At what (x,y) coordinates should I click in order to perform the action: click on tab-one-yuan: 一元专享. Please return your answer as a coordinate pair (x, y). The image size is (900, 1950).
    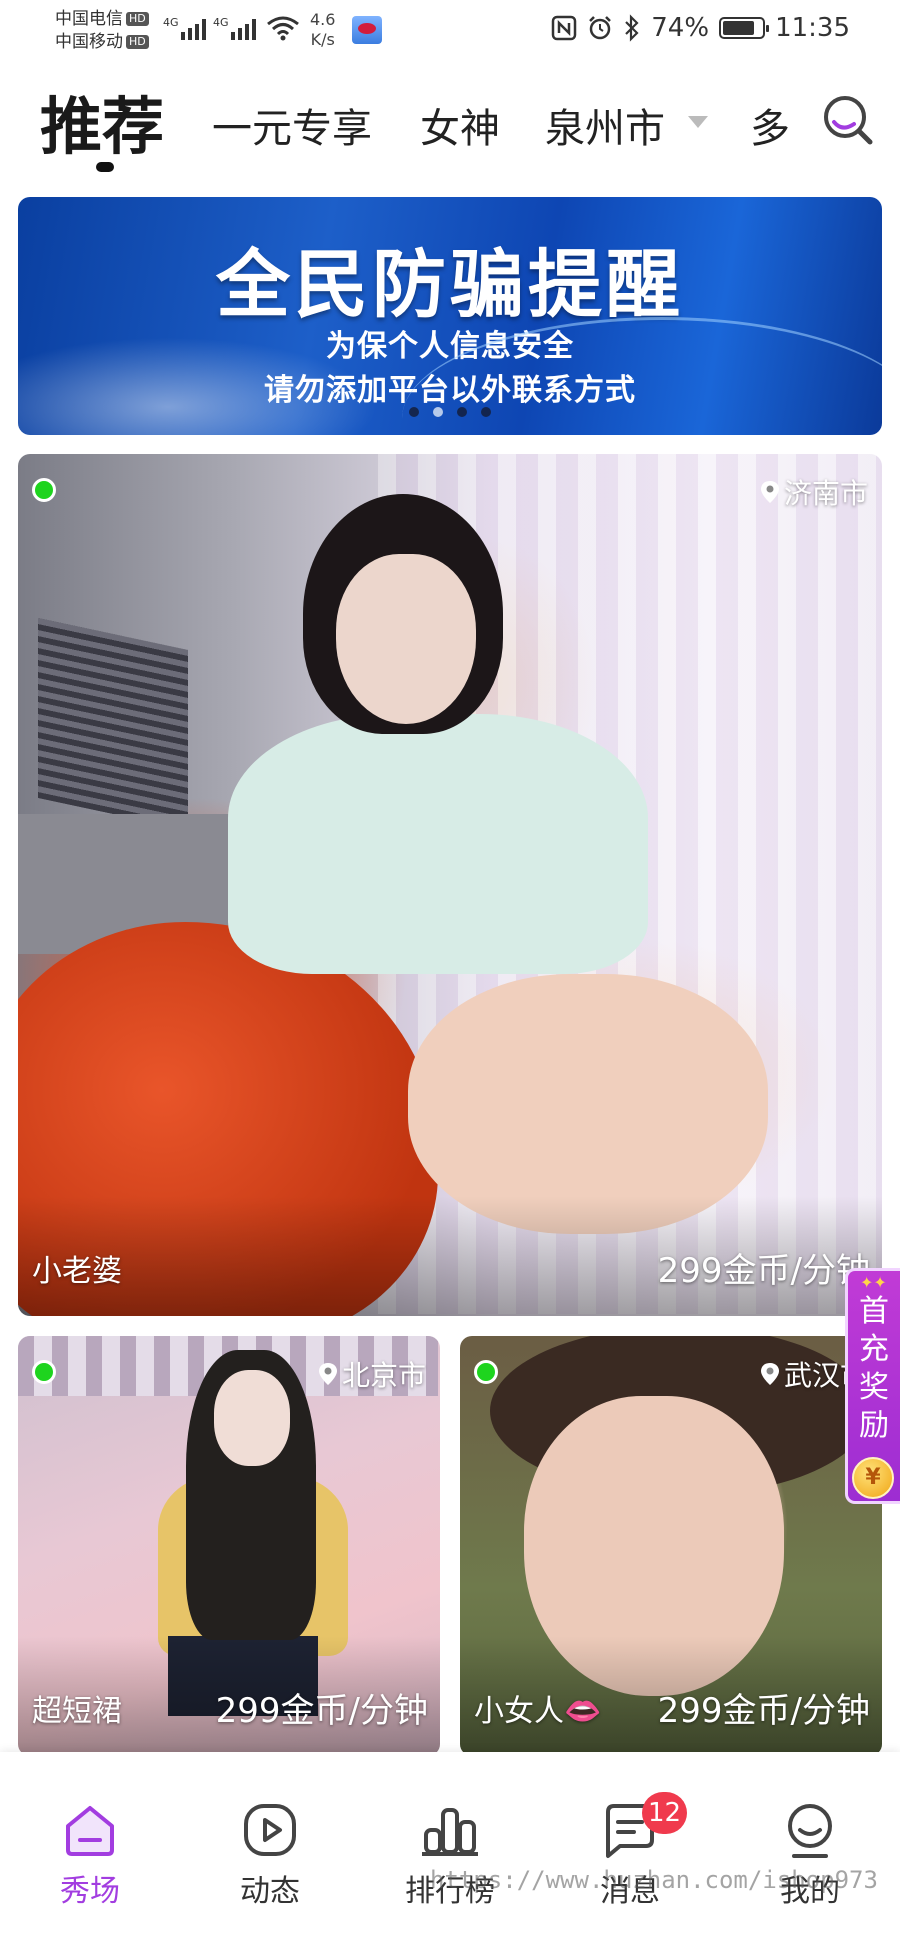
    Looking at the image, I should click on (292, 125).